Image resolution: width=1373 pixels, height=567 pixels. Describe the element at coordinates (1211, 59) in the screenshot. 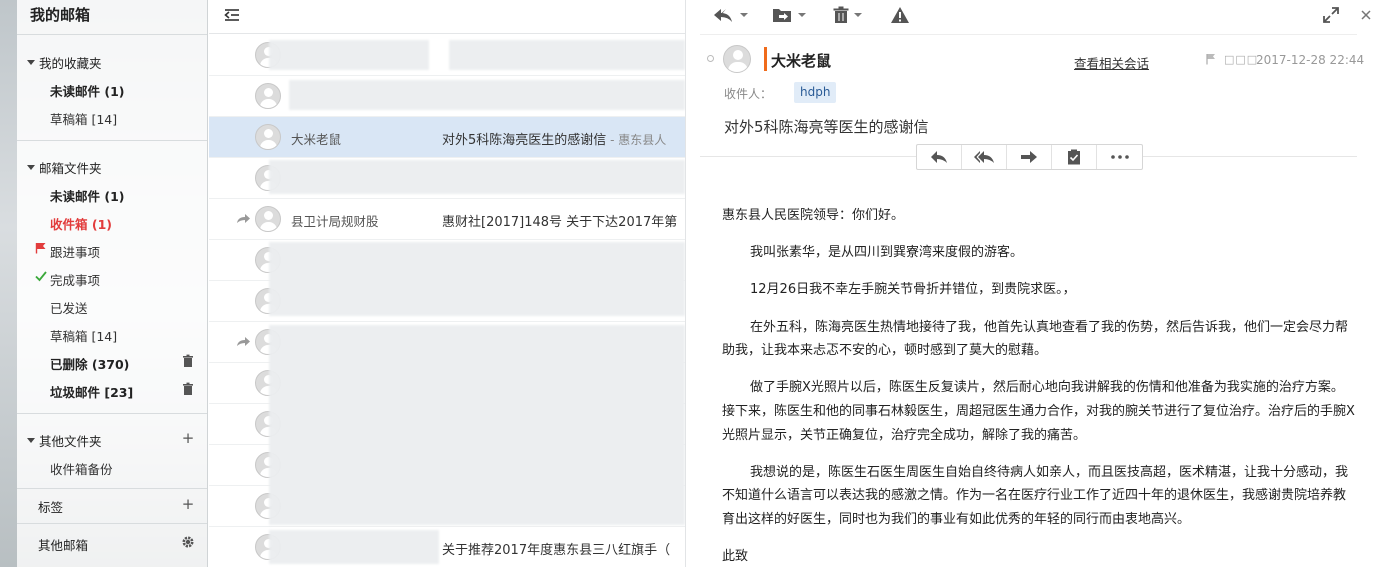

I see `flag-icon` at that location.